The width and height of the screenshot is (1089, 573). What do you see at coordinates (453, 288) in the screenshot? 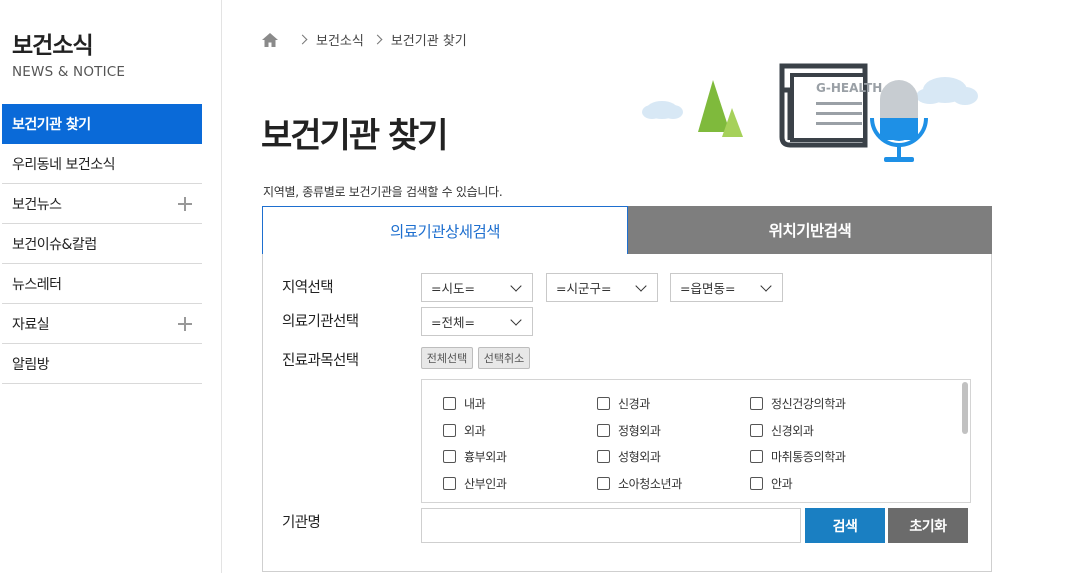
I see `sido-select-value: =시도=` at bounding box center [453, 288].